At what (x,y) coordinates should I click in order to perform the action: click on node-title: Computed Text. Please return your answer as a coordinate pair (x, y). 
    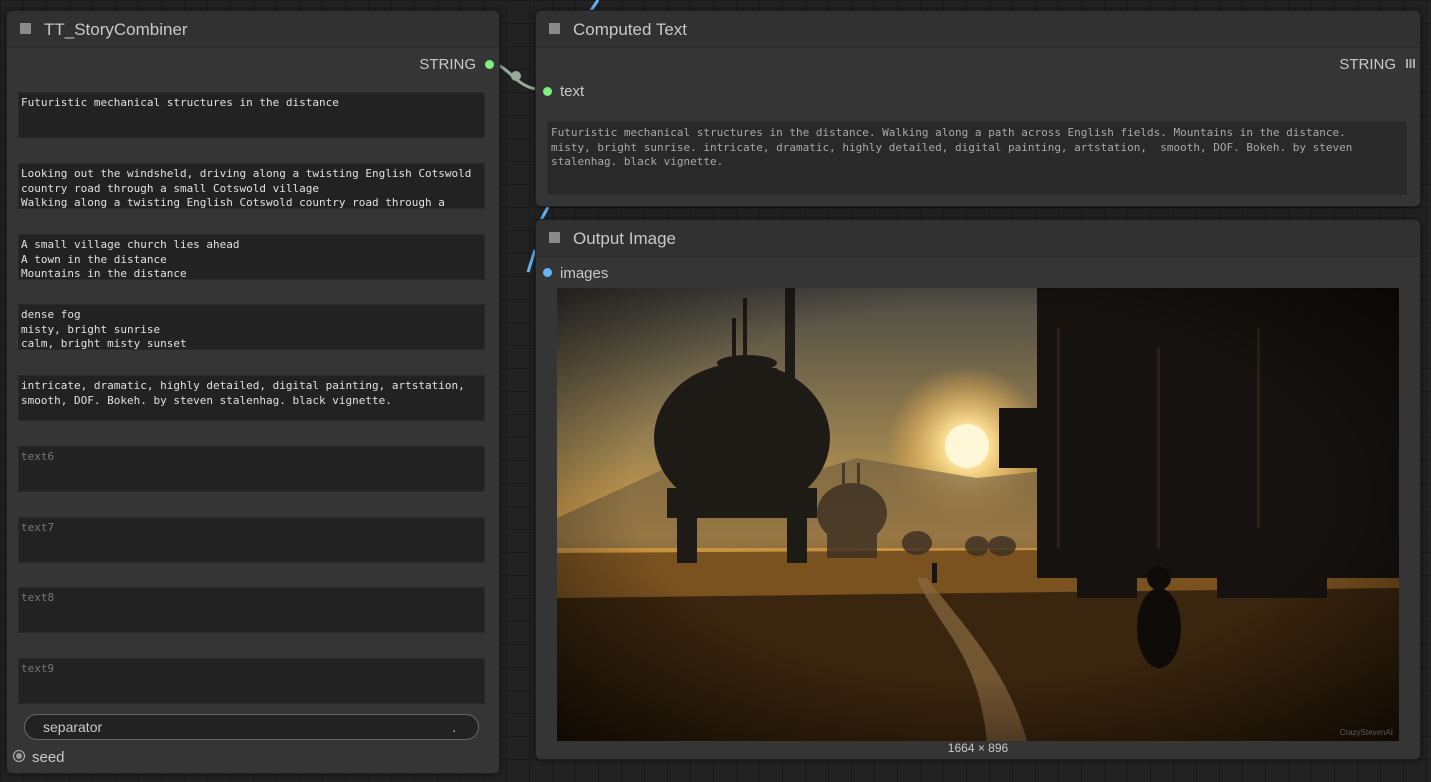
    Looking at the image, I should click on (630, 29).